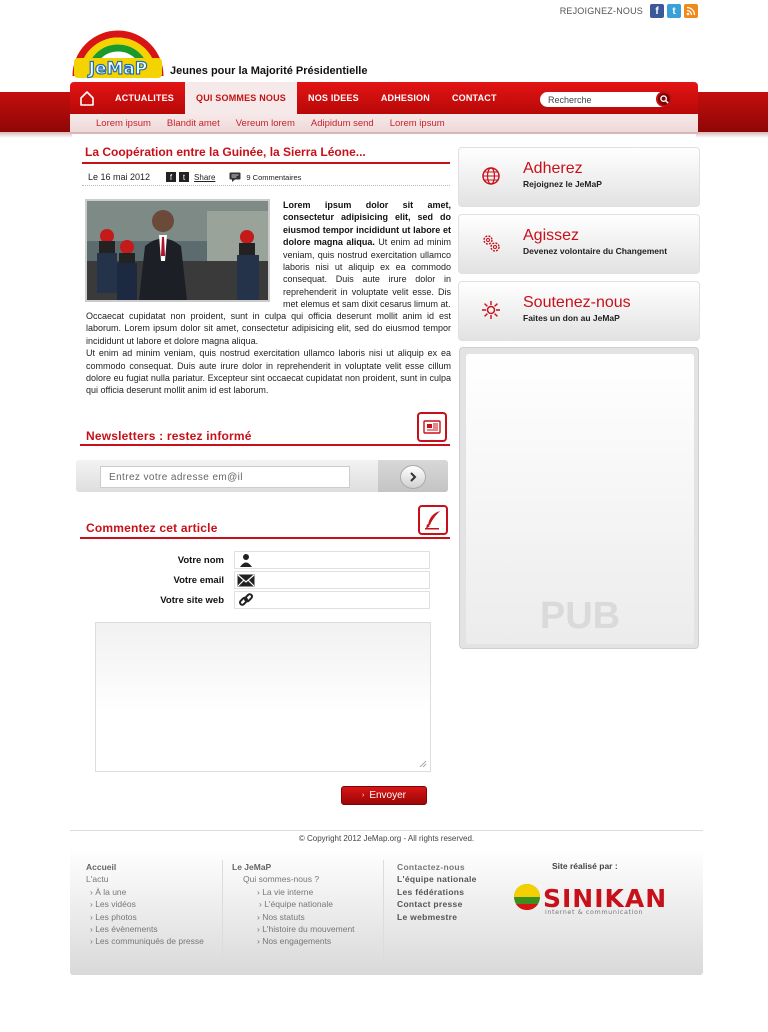 Image resolution: width=768 pixels, height=1032 pixels. I want to click on facebook-share-icon: f, so click(171, 177).